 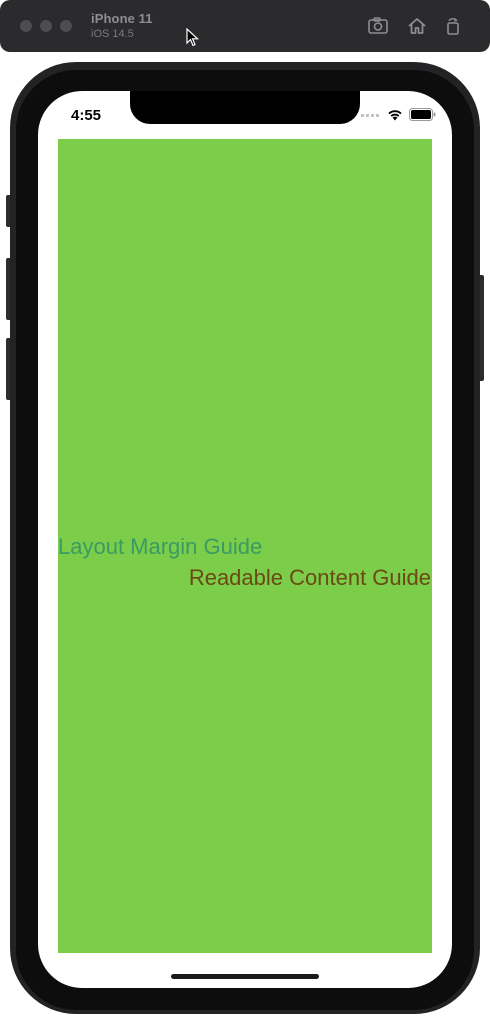 I want to click on device-os-version: iOS 14.5, so click(x=112, y=34).